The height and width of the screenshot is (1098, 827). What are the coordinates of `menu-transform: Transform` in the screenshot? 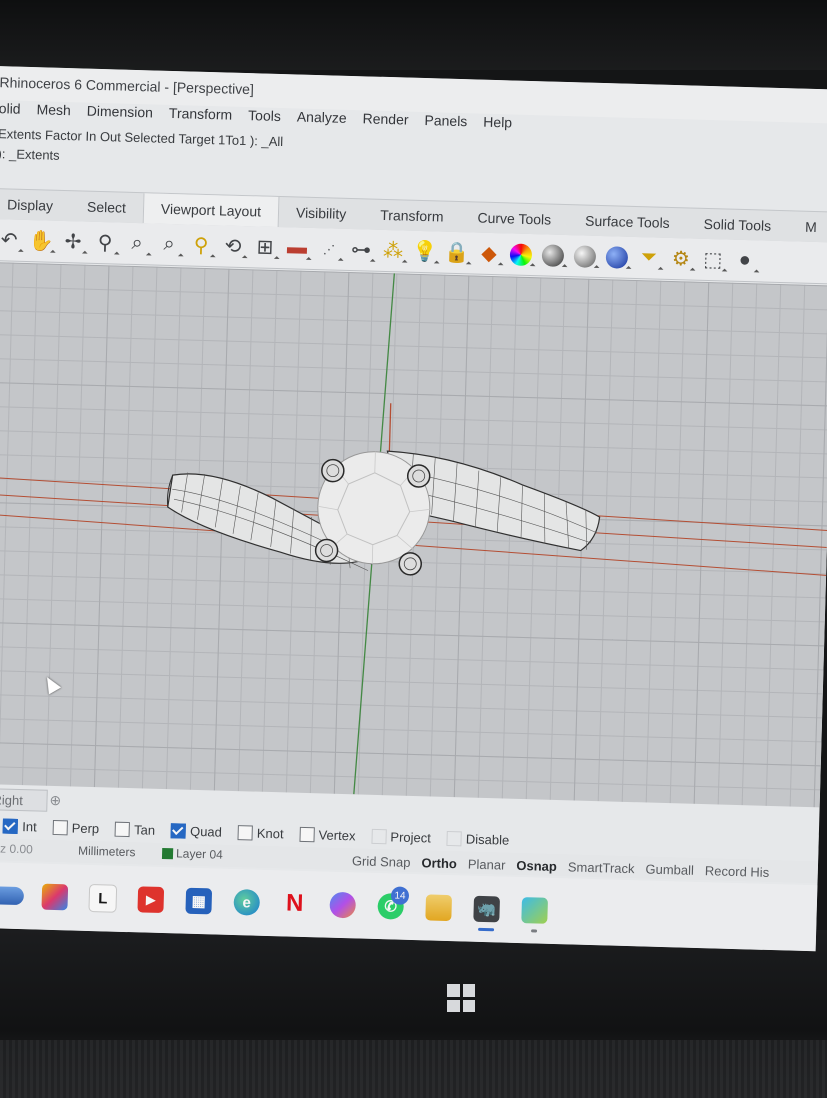 It's located at (200, 118).